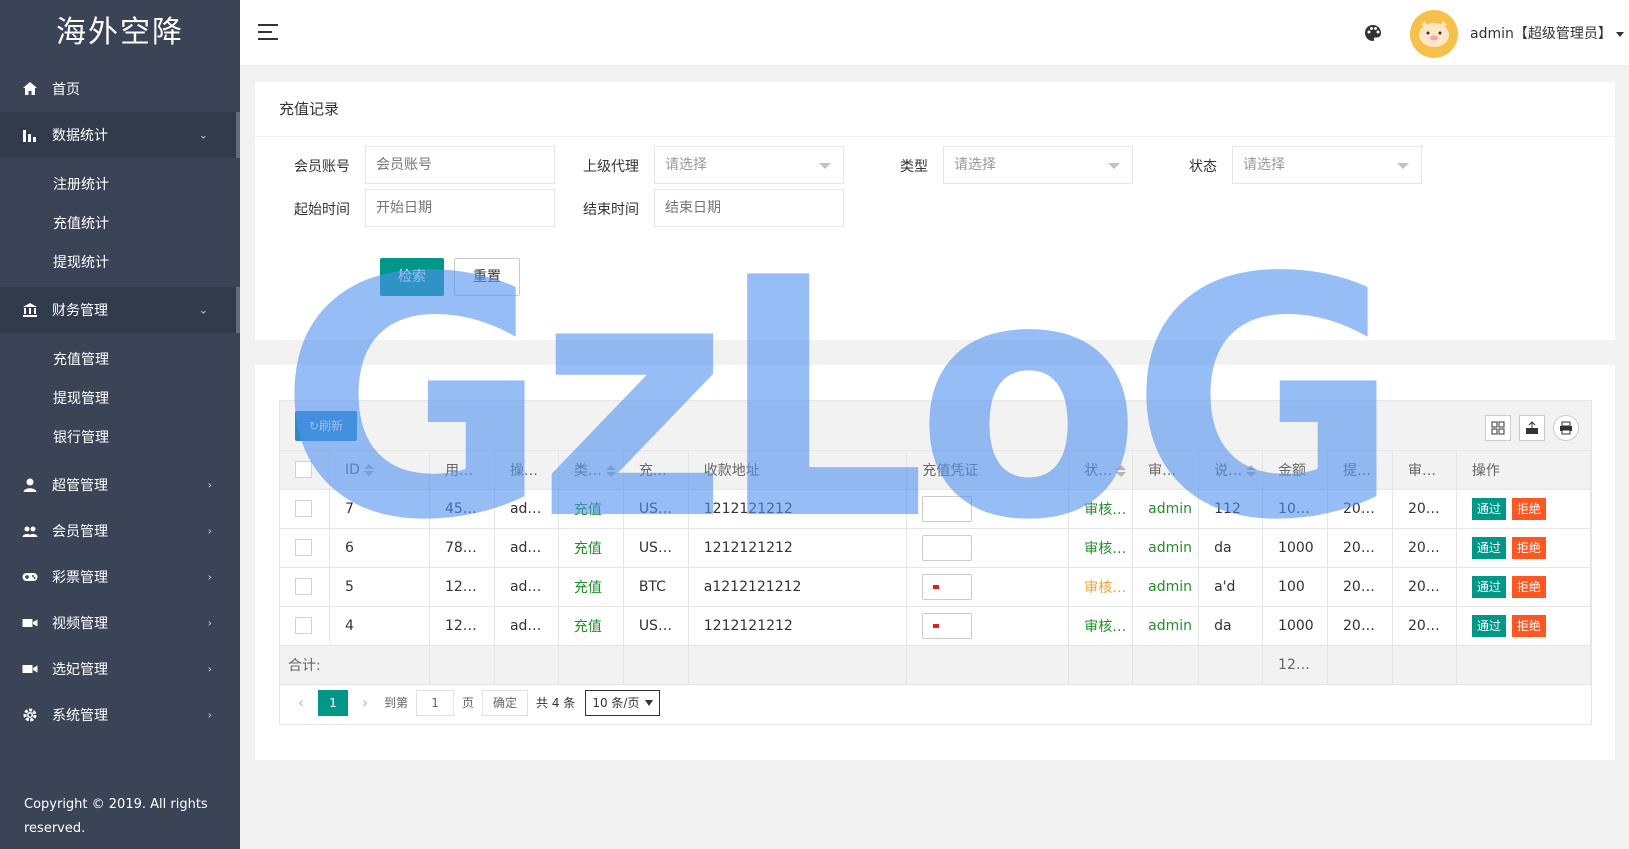 This screenshot has height=849, width=1629. What do you see at coordinates (1434, 34) in the screenshot?
I see `avatar` at bounding box center [1434, 34].